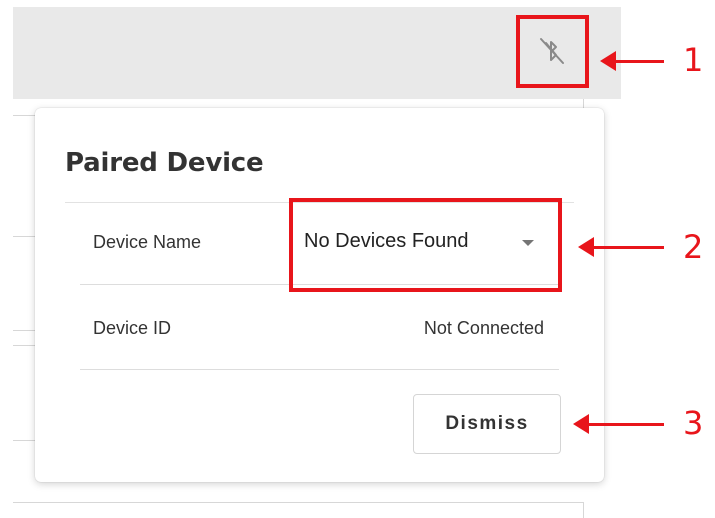 The width and height of the screenshot is (715, 518). I want to click on device-name-selected-value: No Devices Found, so click(386, 241).